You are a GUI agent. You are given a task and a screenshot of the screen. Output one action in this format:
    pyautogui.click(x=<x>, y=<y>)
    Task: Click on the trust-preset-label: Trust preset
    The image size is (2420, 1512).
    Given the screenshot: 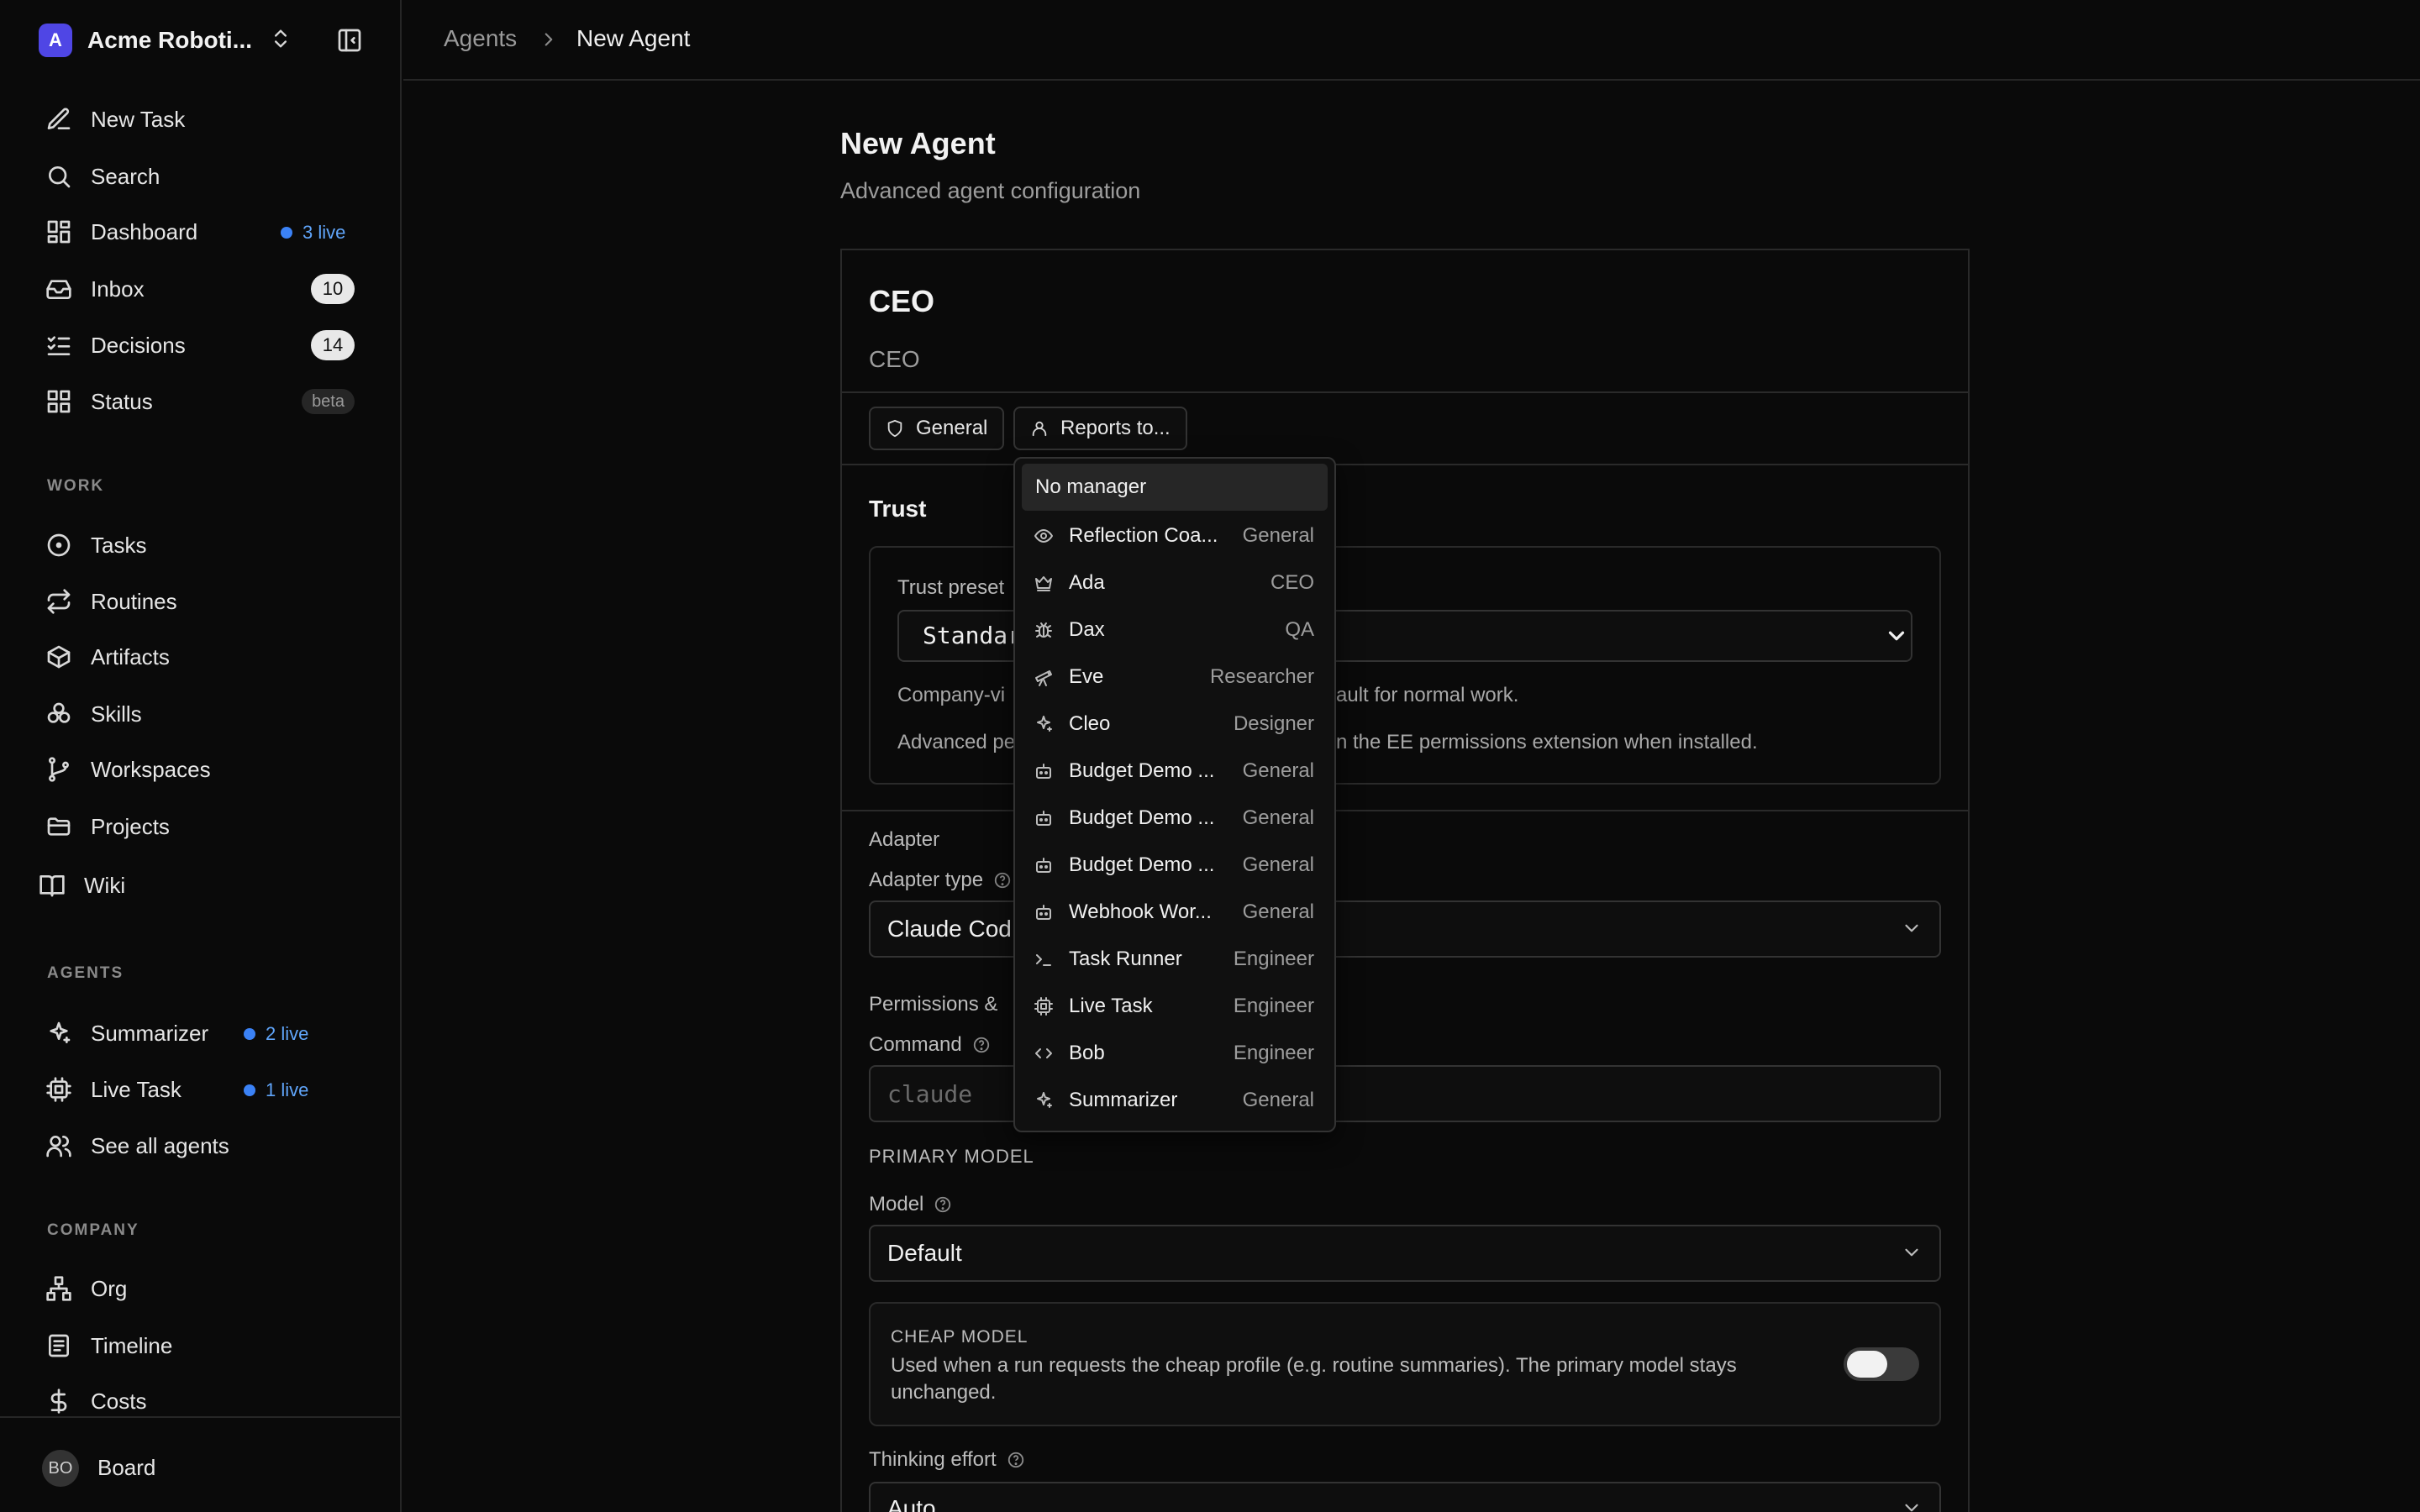 What is the action you would take?
    pyautogui.click(x=951, y=587)
    